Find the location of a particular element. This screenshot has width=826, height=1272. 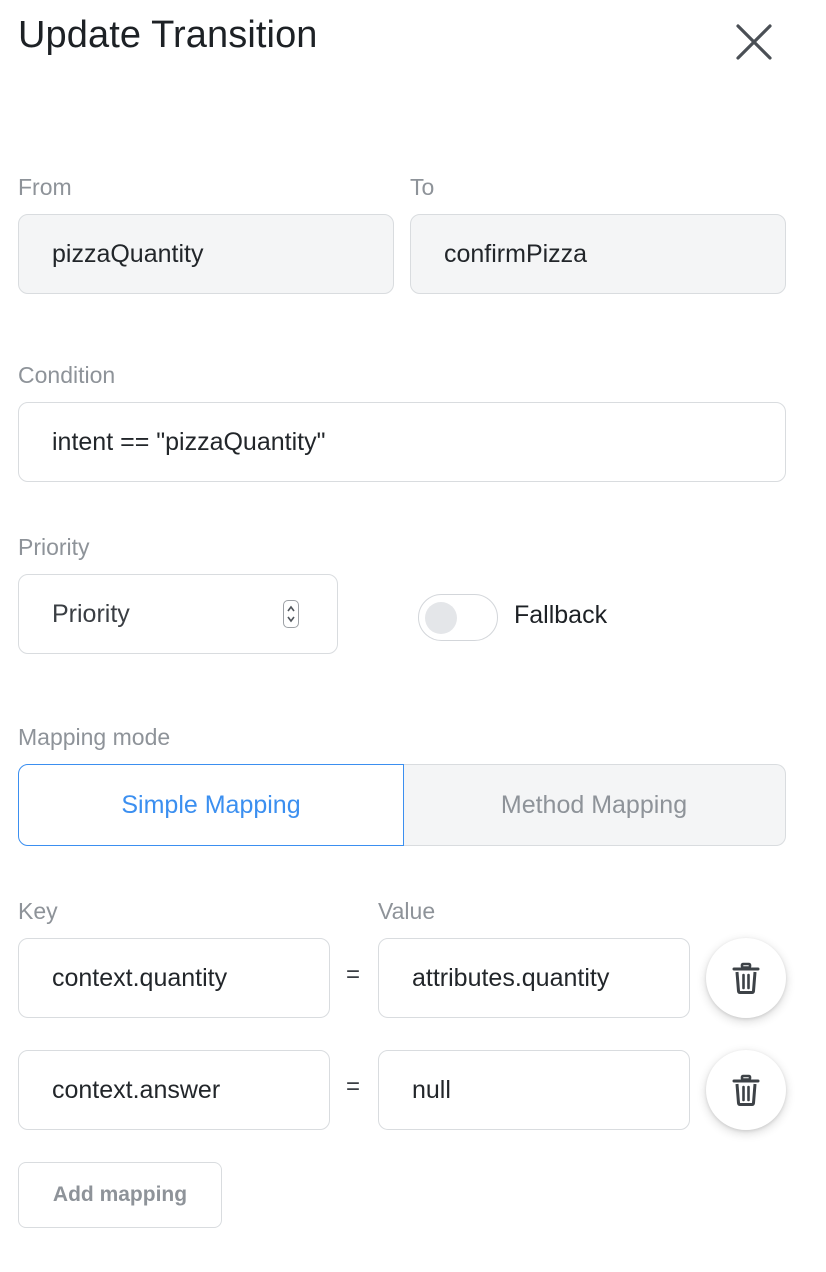

mapping-key-value: context.quantity is located at coordinates (140, 977).